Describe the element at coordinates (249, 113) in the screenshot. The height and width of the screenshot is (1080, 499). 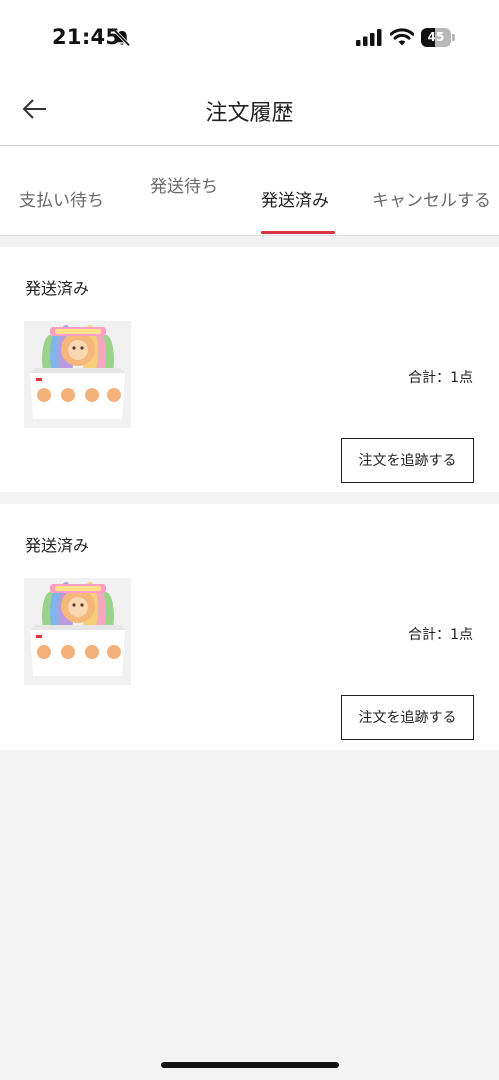
I see `page-title: 注文履歴` at that location.